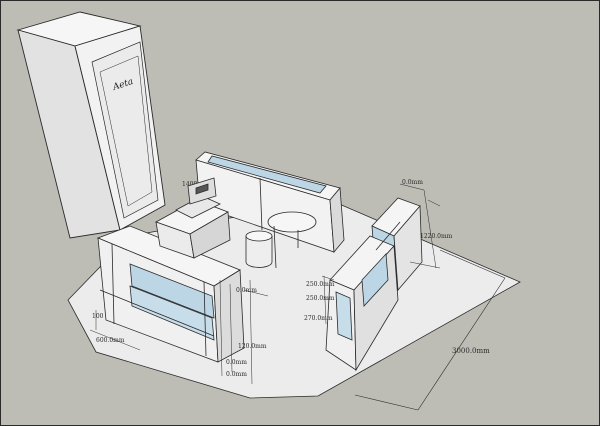 The height and width of the screenshot is (426, 600). I want to click on dim-right-h1: 250.0mm, so click(320, 284).